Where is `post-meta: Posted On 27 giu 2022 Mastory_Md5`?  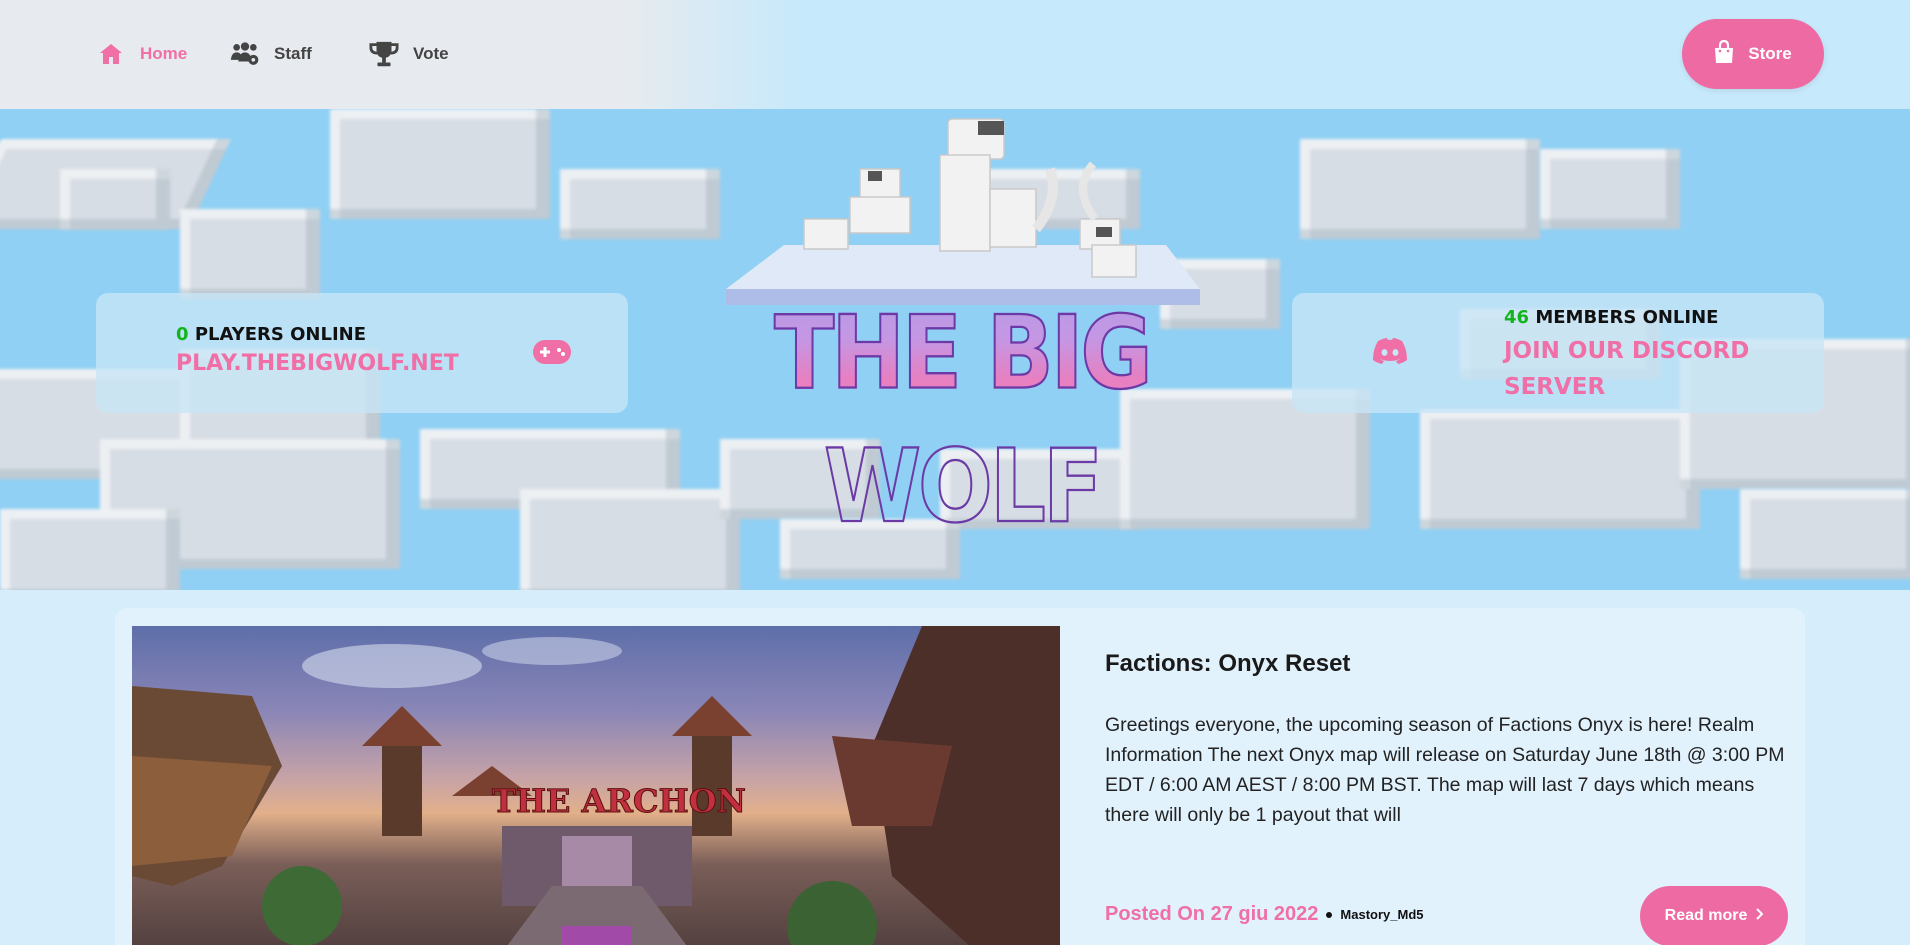 post-meta: Posted On 27 giu 2022 Mastory_Md5 is located at coordinates (1264, 914).